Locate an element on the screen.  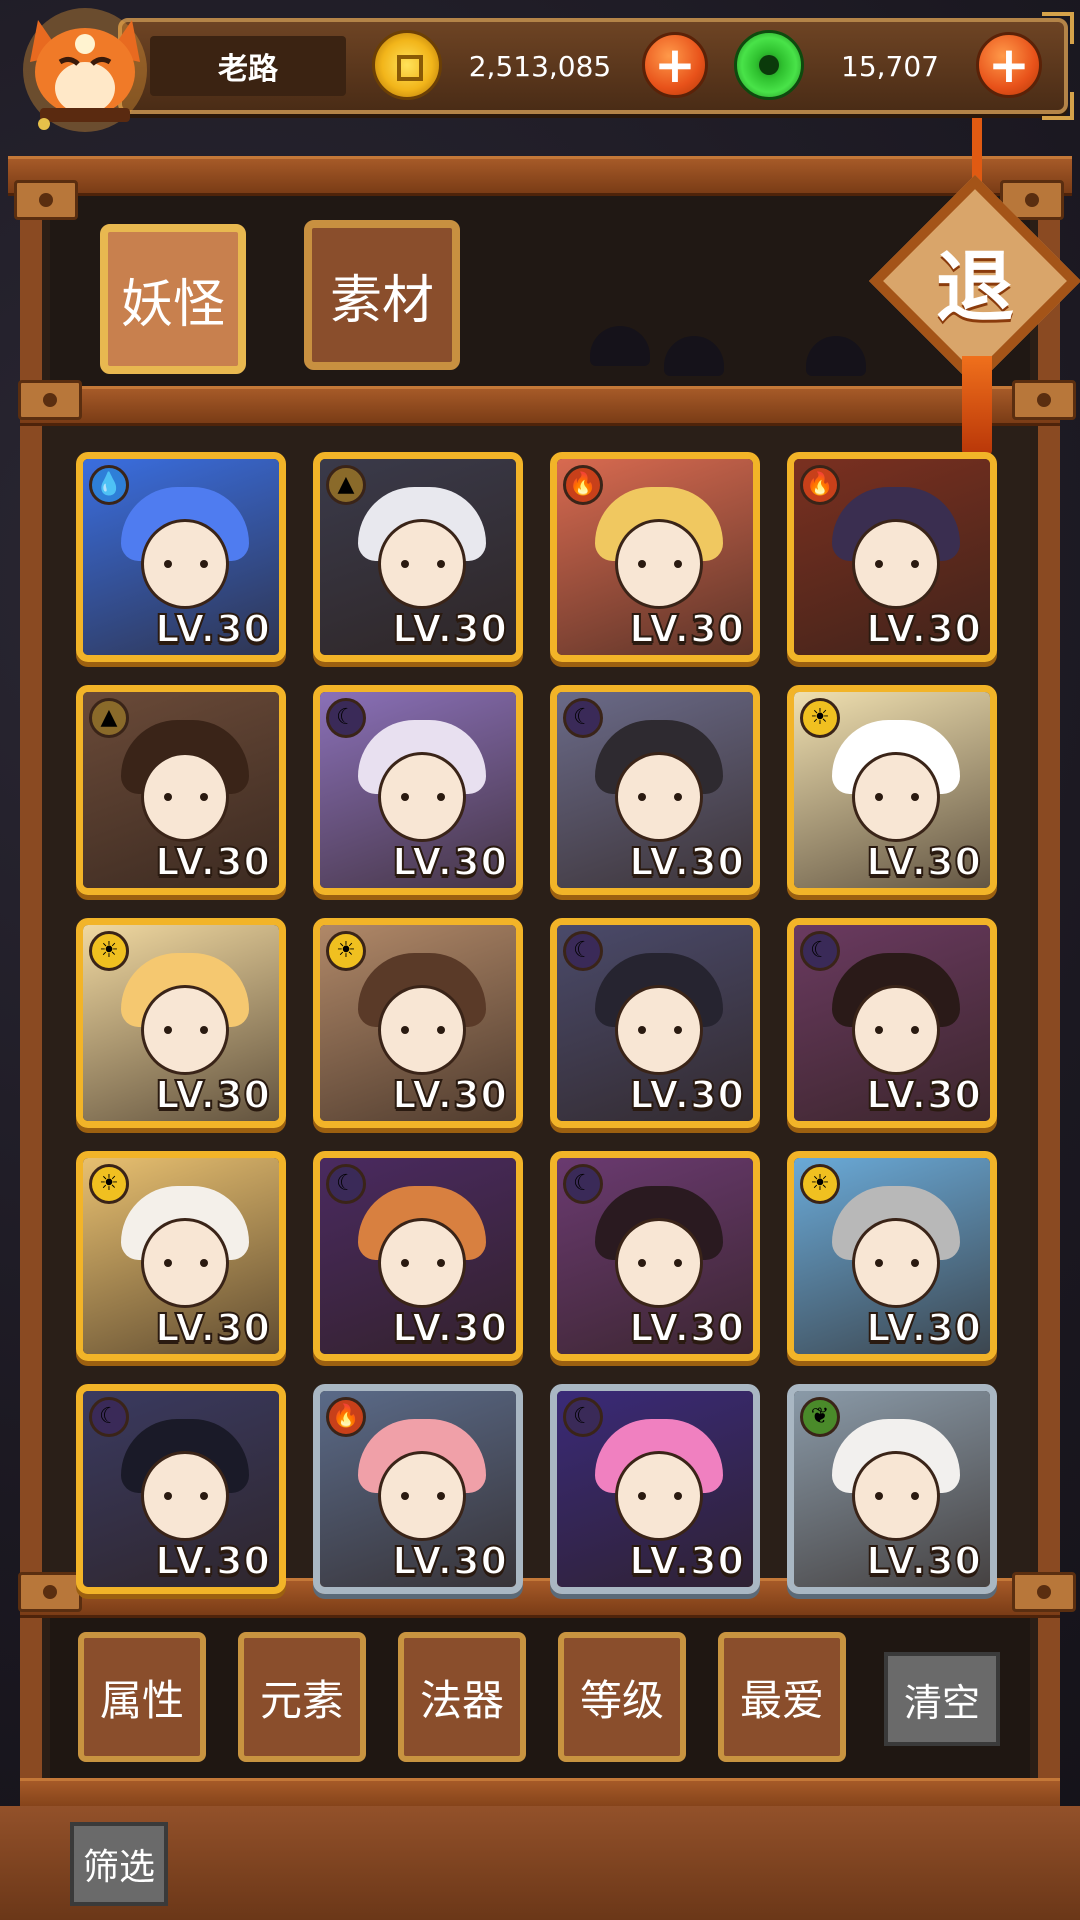
corner-ornament is located at coordinates (1058, 106).